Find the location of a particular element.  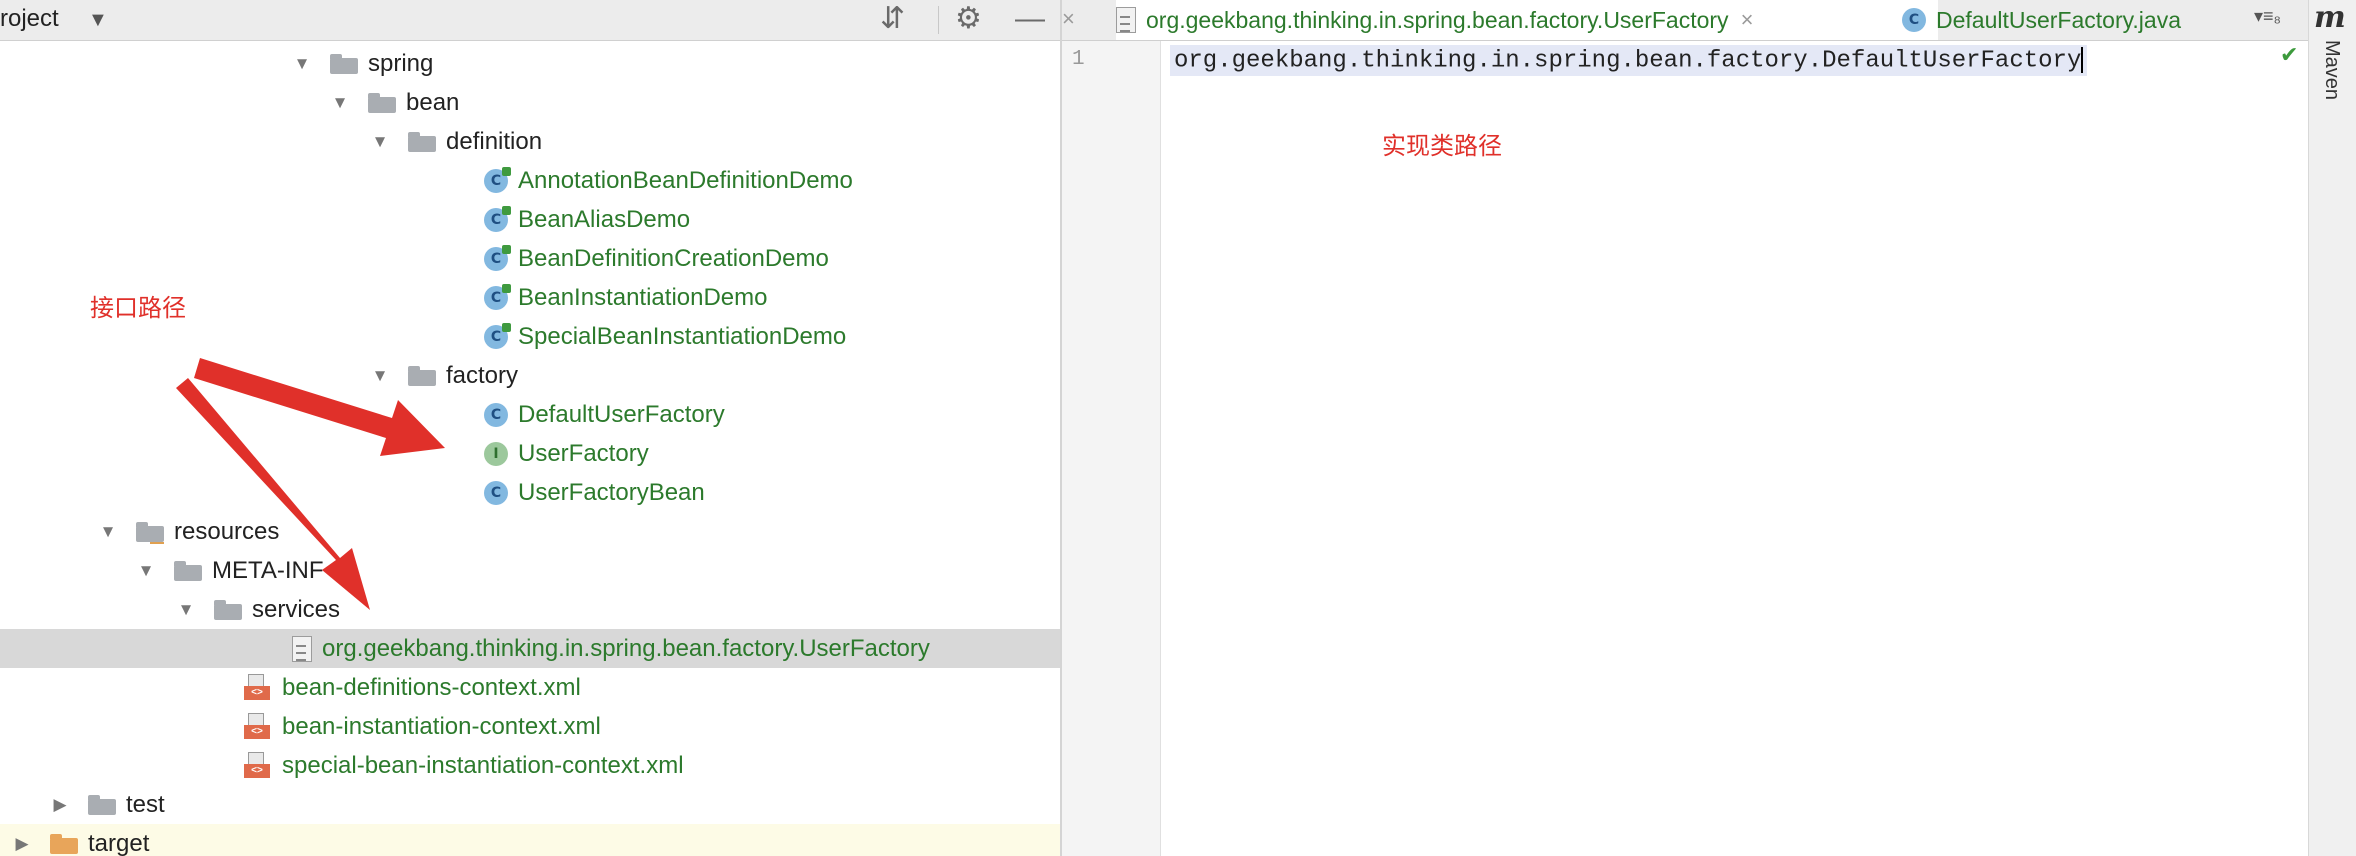

header-divider is located at coordinates (938, 20).